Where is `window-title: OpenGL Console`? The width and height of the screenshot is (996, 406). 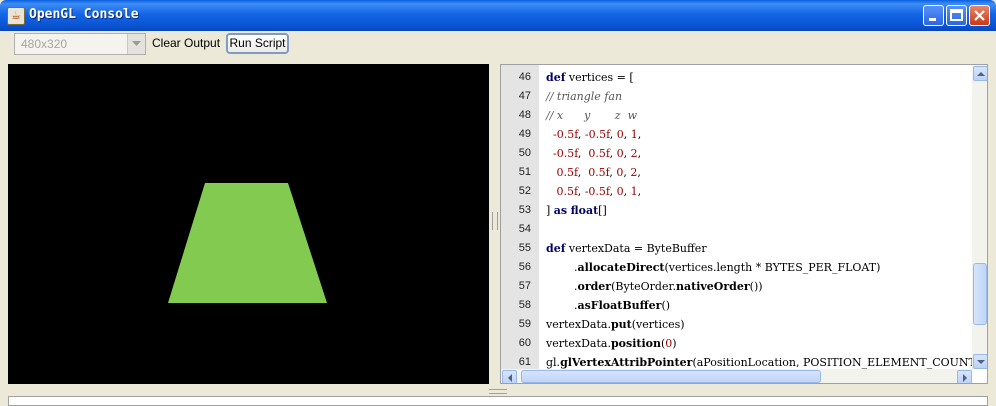 window-title: OpenGL Console is located at coordinates (84, 14).